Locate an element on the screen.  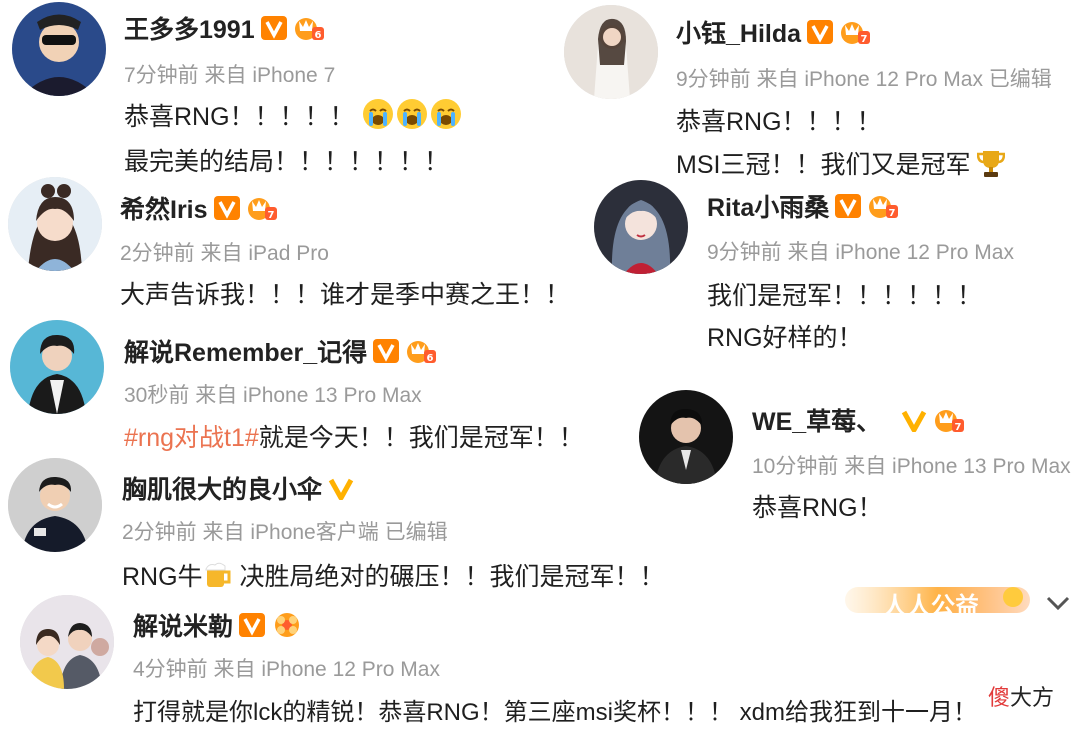
sticker-red-text: 傻 is located at coordinates (999, 697).